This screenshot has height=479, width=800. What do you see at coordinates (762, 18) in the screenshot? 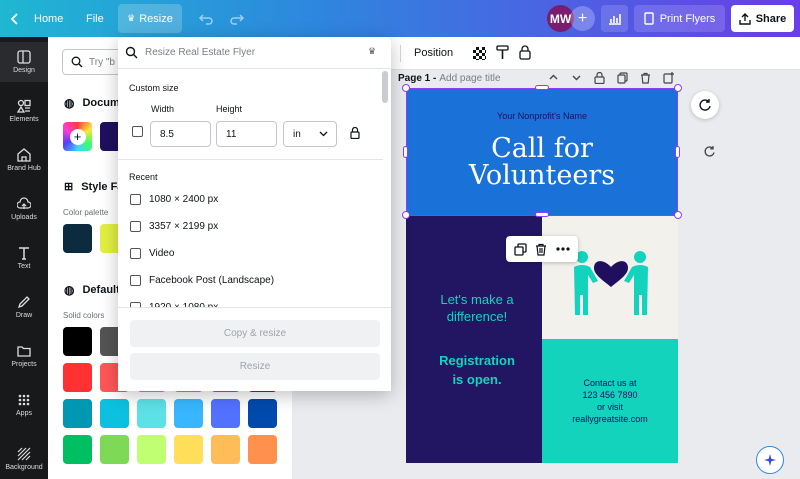
I see `share-button: Share` at bounding box center [762, 18].